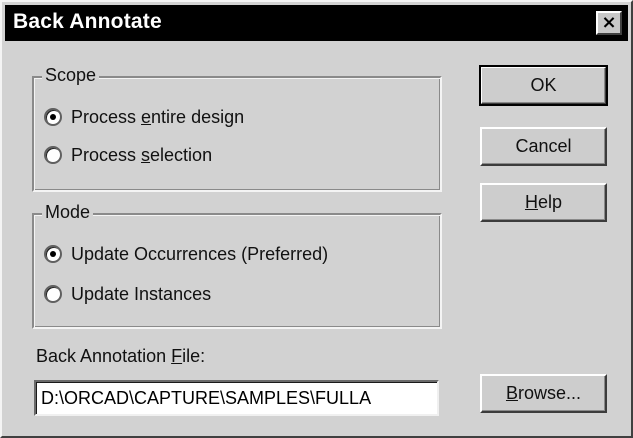 The height and width of the screenshot is (438, 633). I want to click on cancel-button: Cancel, so click(543, 146).